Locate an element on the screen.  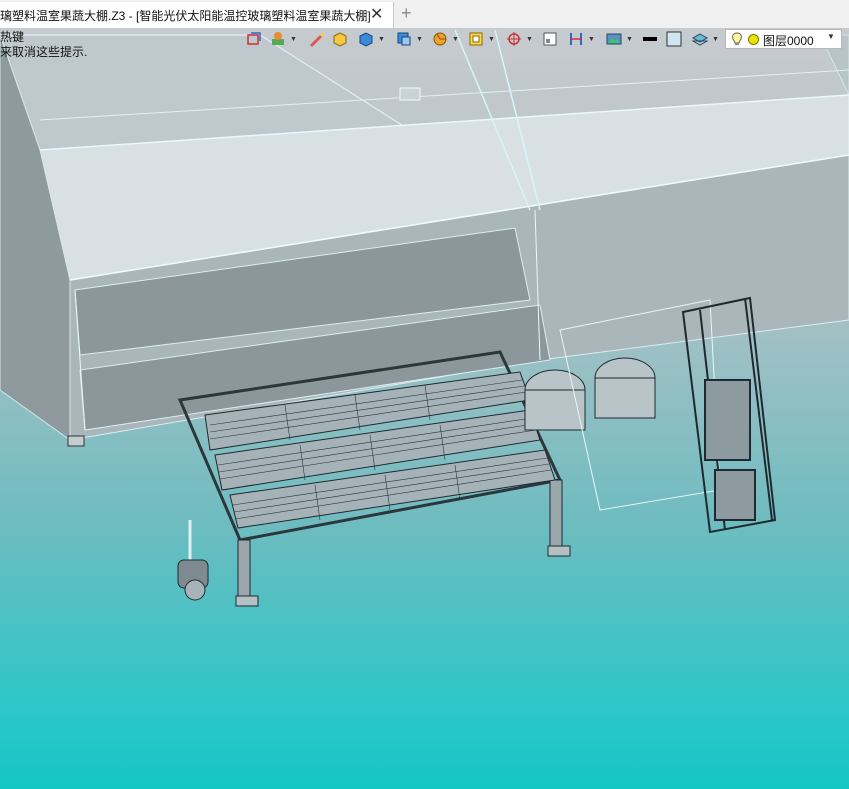
frame-icon is located at coordinates (476, 39).